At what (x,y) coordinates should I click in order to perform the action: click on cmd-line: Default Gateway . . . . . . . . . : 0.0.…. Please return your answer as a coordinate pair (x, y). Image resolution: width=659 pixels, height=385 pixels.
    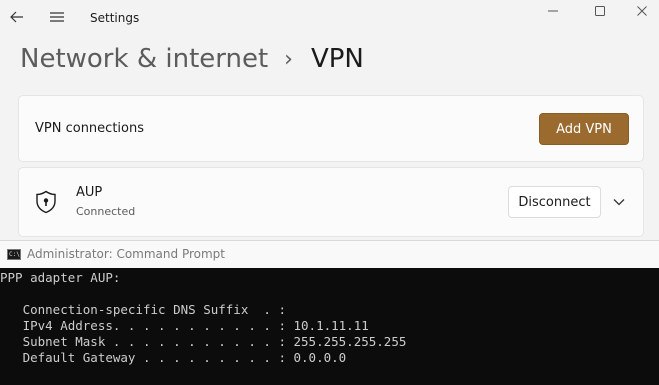
    Looking at the image, I should click on (173, 357).